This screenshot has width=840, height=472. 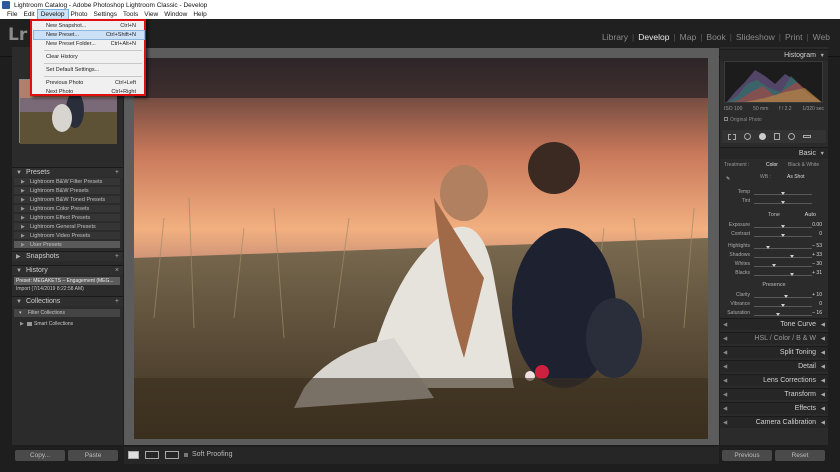 What do you see at coordinates (89, 83) in the screenshot?
I see `menu-item-previous-photo: Previous Photo Ctrl+Left` at bounding box center [89, 83].